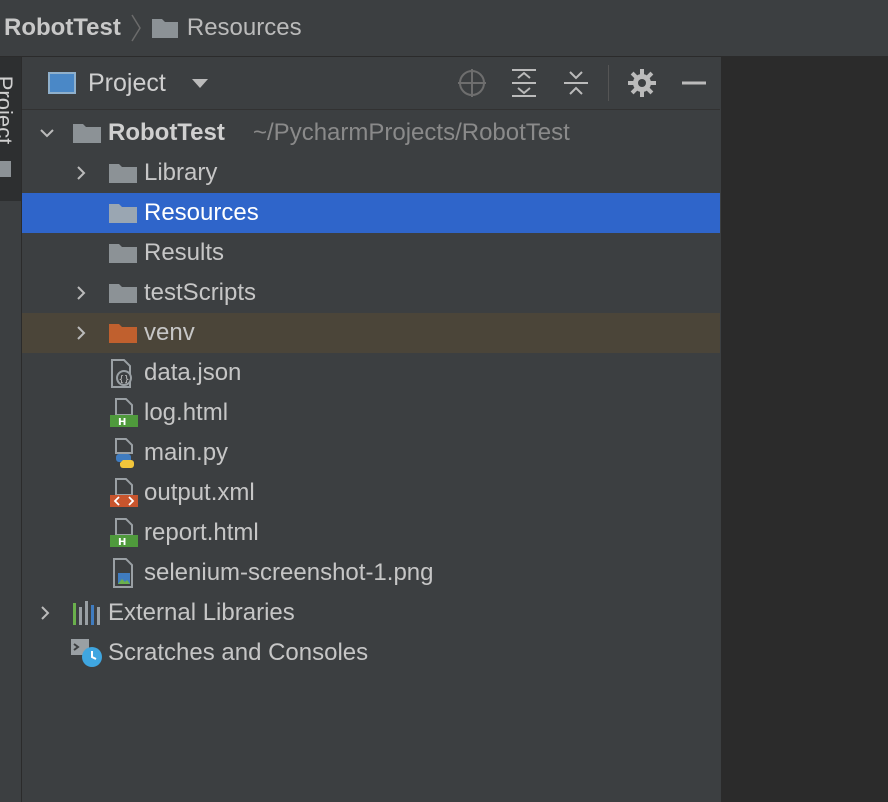 Image resolution: width=888 pixels, height=802 pixels. I want to click on project-view-icon, so click(62, 83).